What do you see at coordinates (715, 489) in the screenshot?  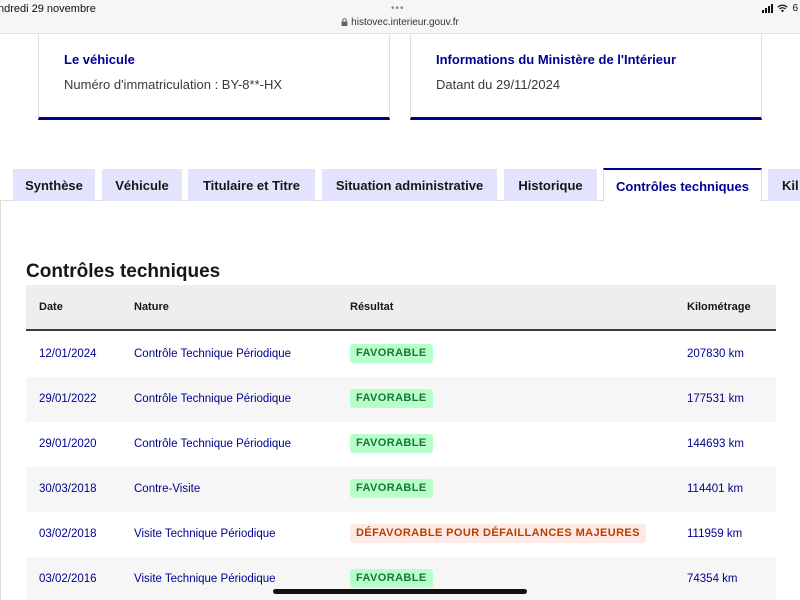 I see `row-mileage: 114401 km` at bounding box center [715, 489].